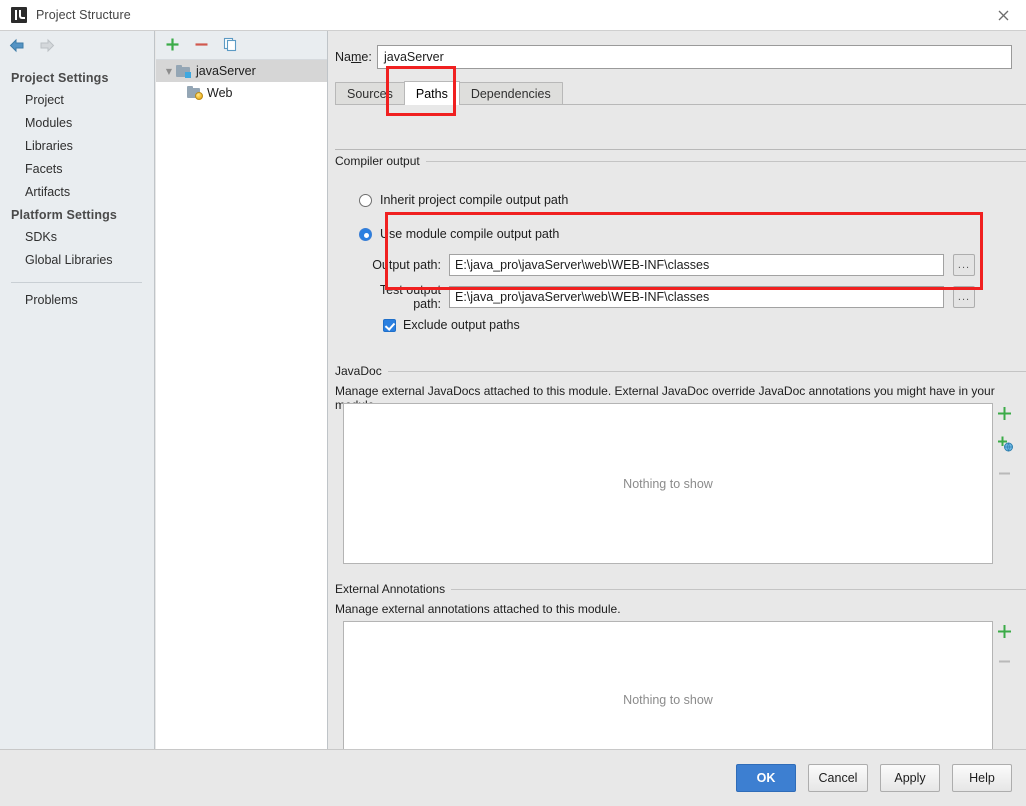 The image size is (1026, 806). I want to click on sidebar-heading-platform-settings: Platform Settings, so click(64, 215).